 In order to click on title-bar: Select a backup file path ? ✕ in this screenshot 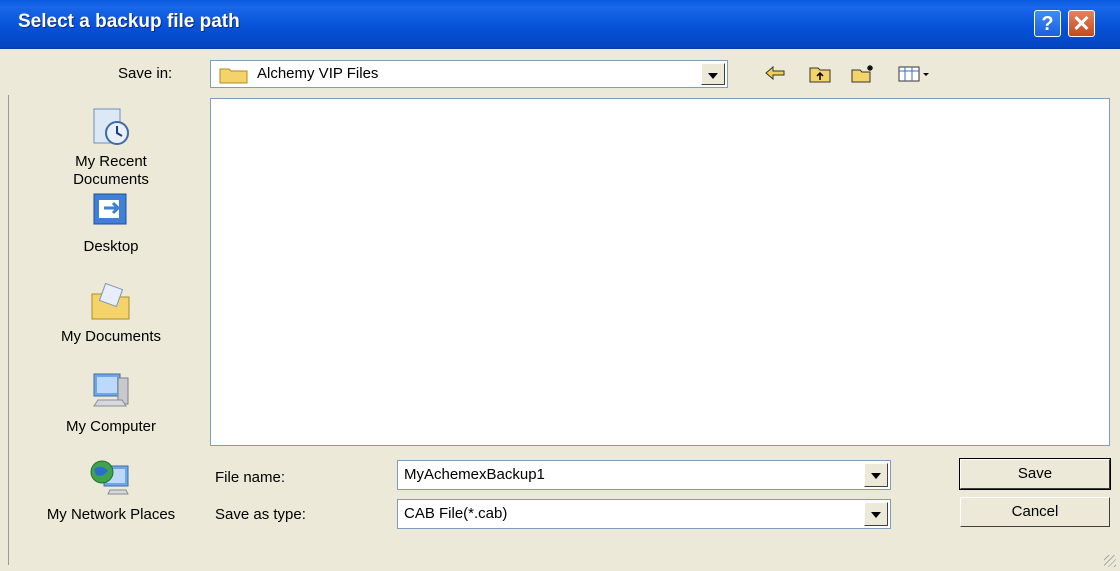, I will do `click(560, 24)`.